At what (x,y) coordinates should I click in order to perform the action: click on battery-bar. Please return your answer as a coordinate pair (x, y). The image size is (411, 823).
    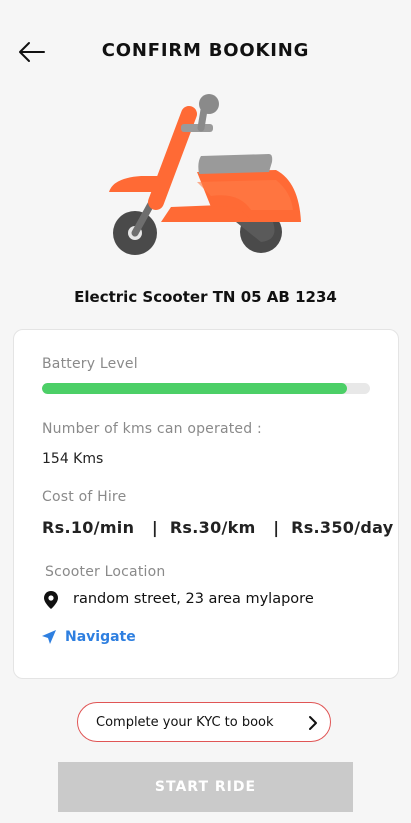
    Looking at the image, I should click on (206, 388).